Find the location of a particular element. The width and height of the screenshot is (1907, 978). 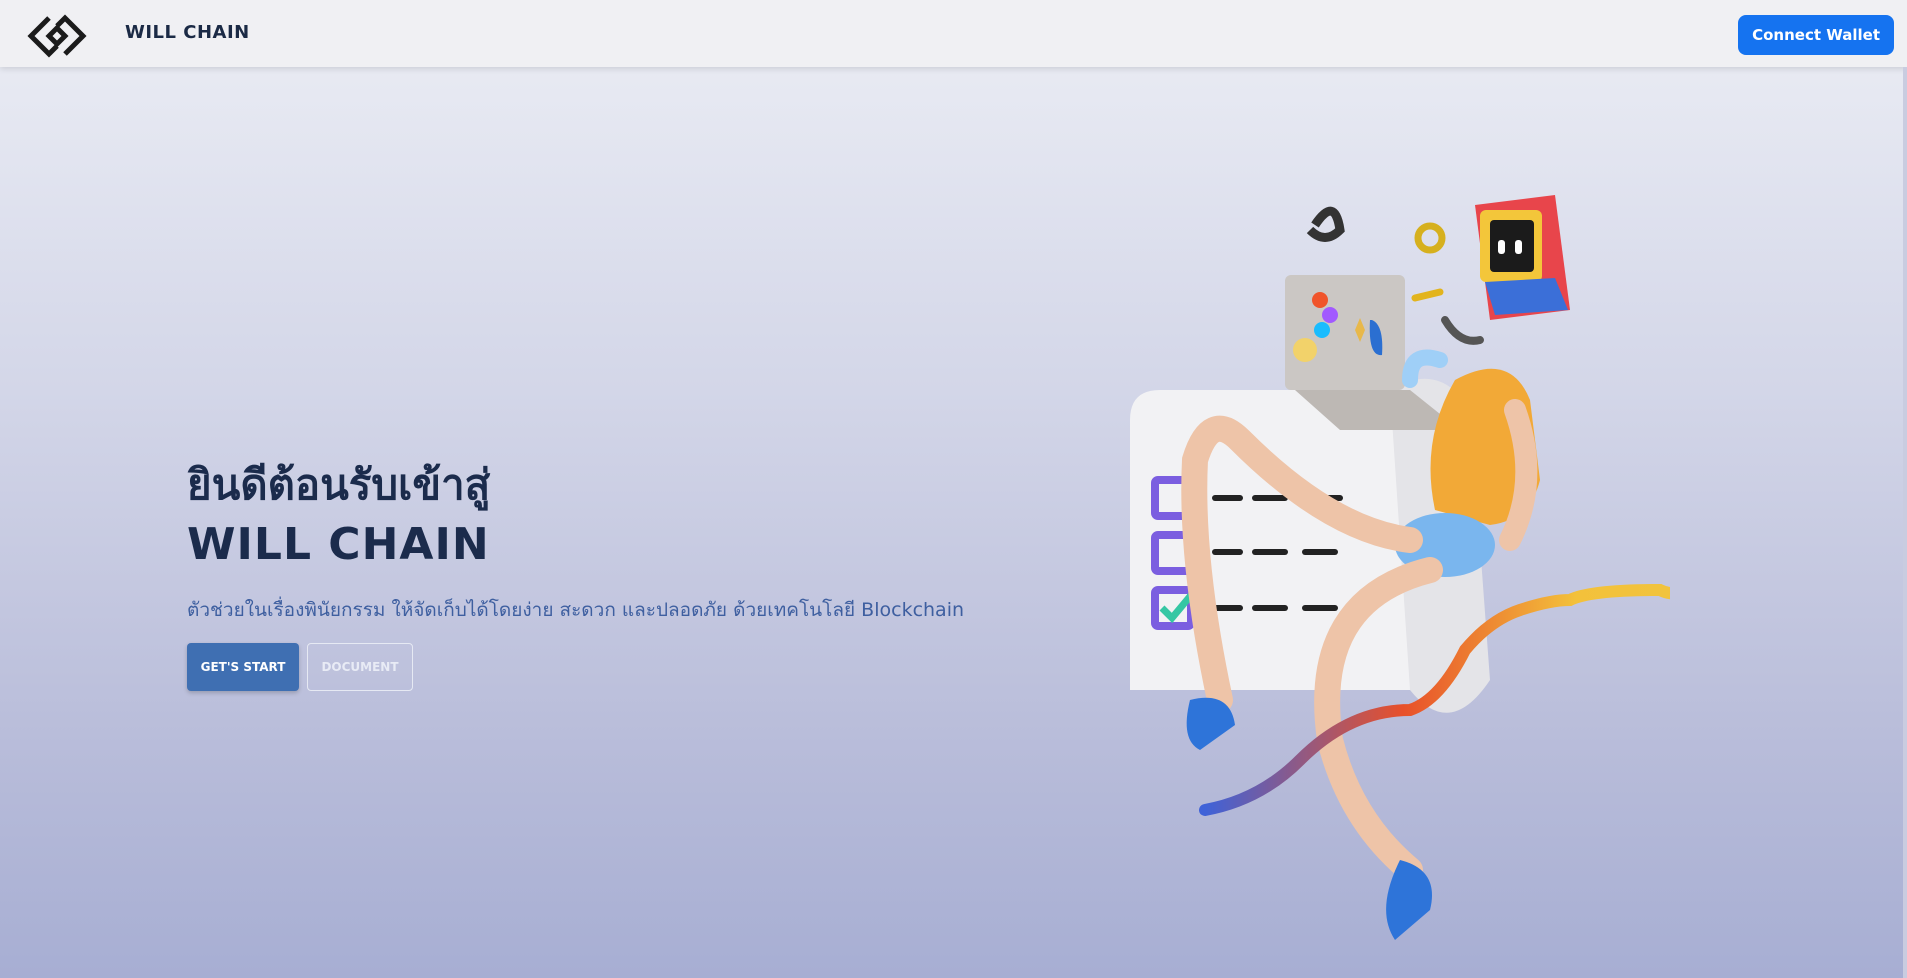

hero-title-en: WILL CHAIN is located at coordinates (338, 544).